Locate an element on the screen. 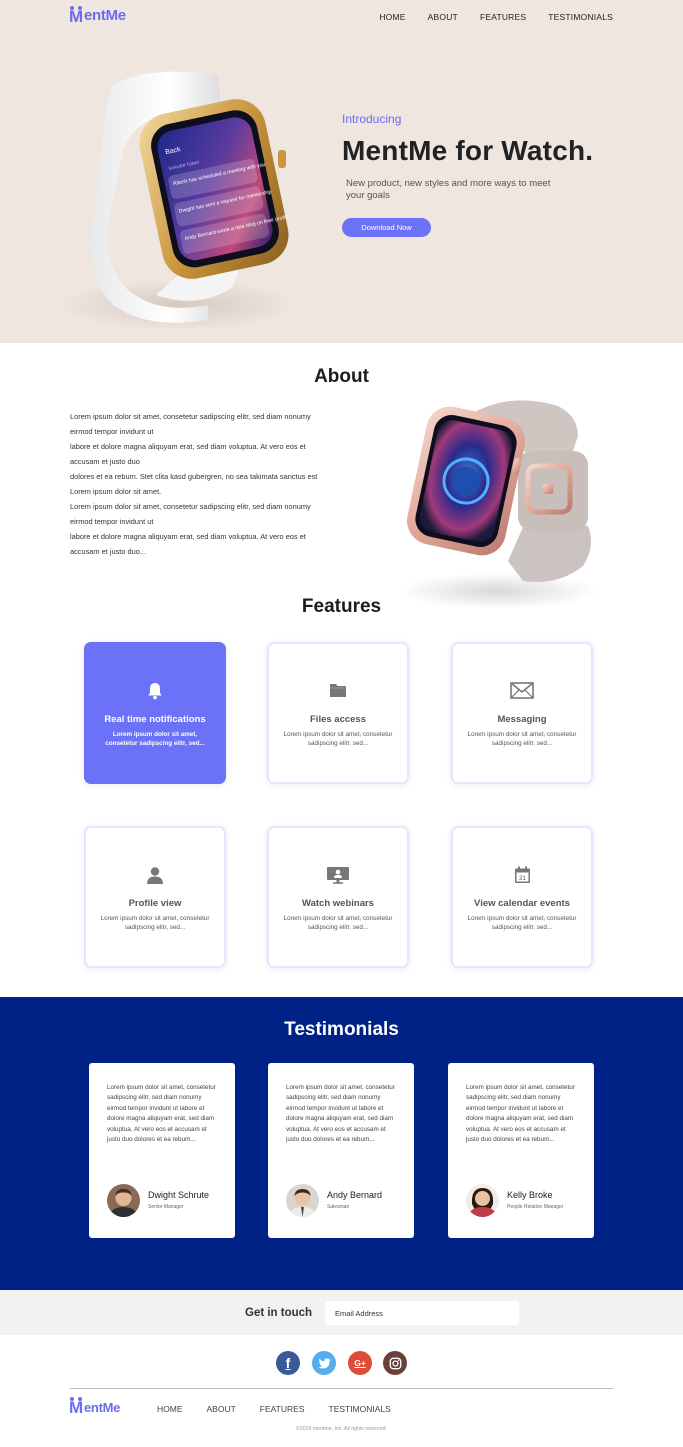  main-nav: HOME ABOUT FEATURES TESTIMONIALS is located at coordinates (496, 17).